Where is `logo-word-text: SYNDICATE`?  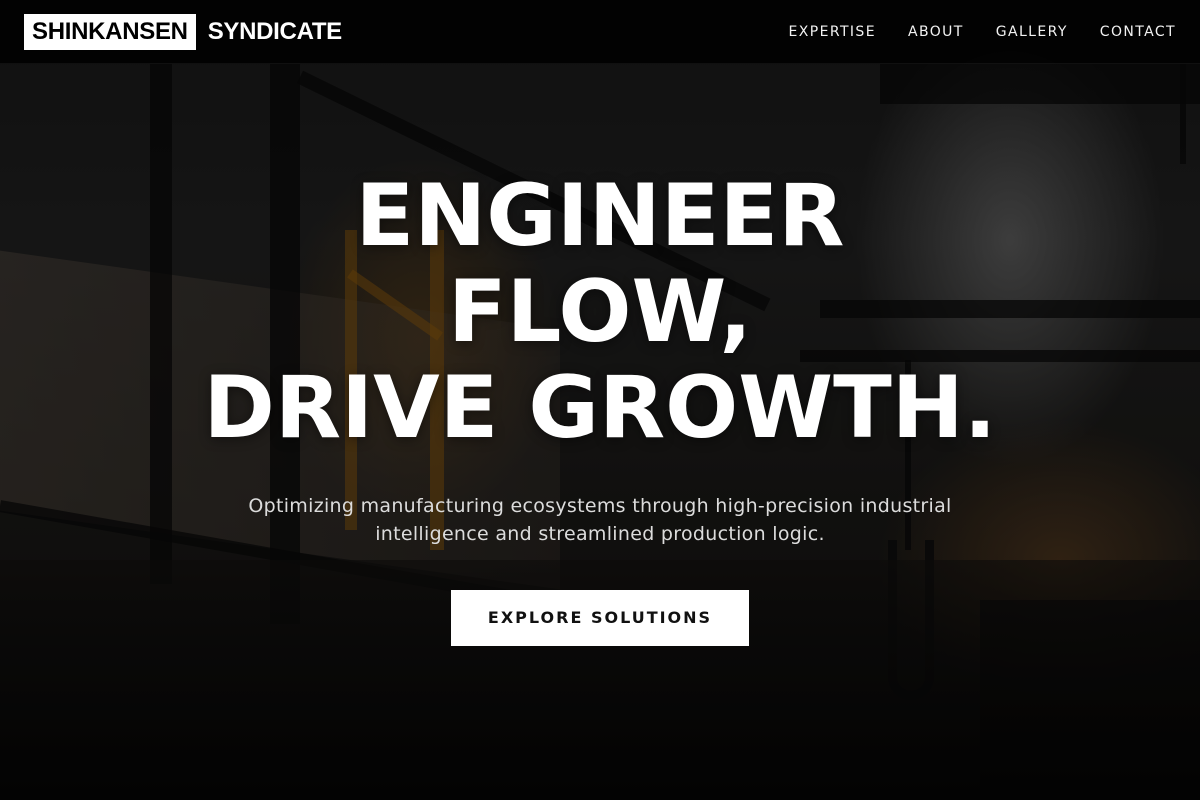 logo-word-text: SYNDICATE is located at coordinates (275, 31).